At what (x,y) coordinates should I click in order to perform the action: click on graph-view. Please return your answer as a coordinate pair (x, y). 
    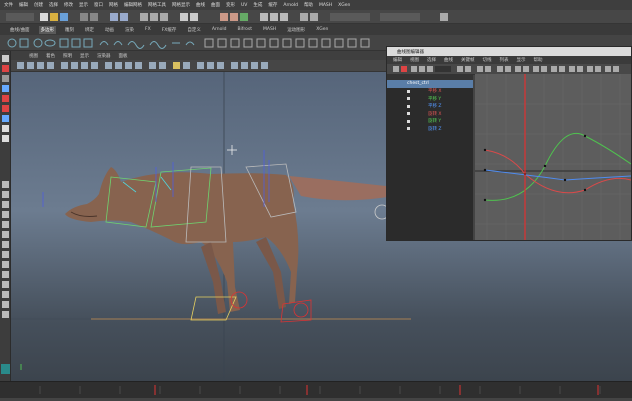
    Looking at the image, I should click on (553, 157).